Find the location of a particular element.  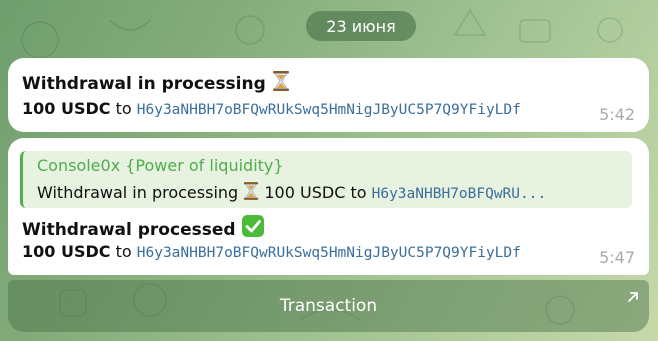

reply-author: Console0x {Power of liquidity} is located at coordinates (160, 165).